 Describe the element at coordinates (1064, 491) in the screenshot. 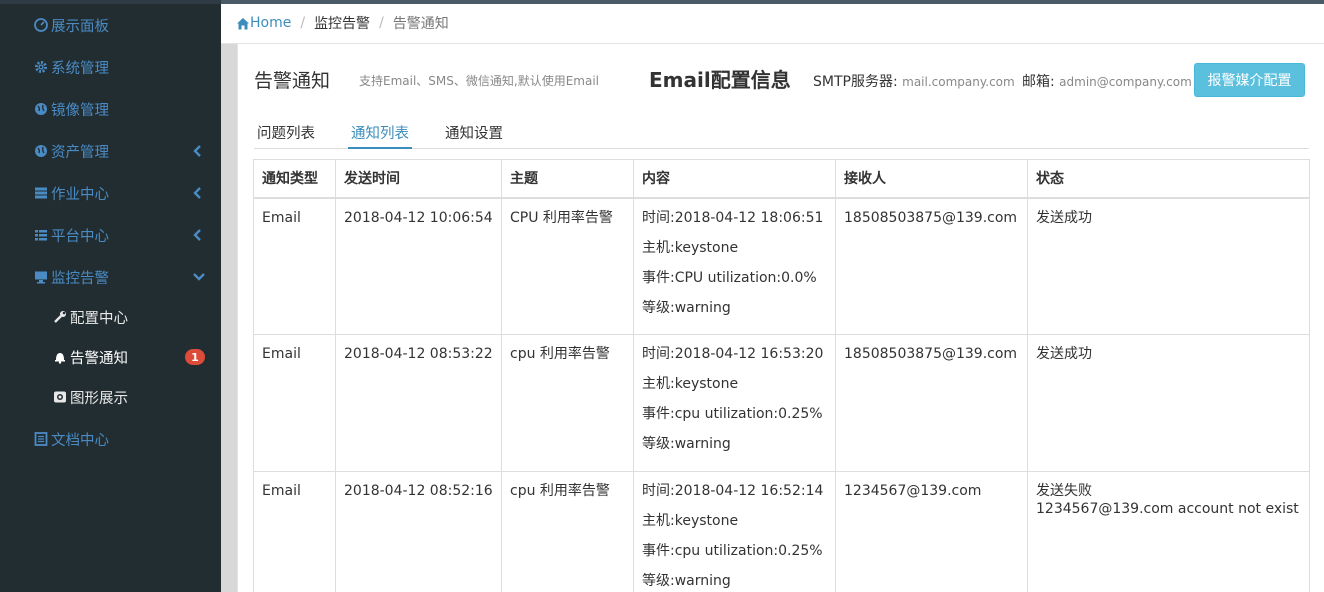

I see `status-text: 发送失败` at that location.